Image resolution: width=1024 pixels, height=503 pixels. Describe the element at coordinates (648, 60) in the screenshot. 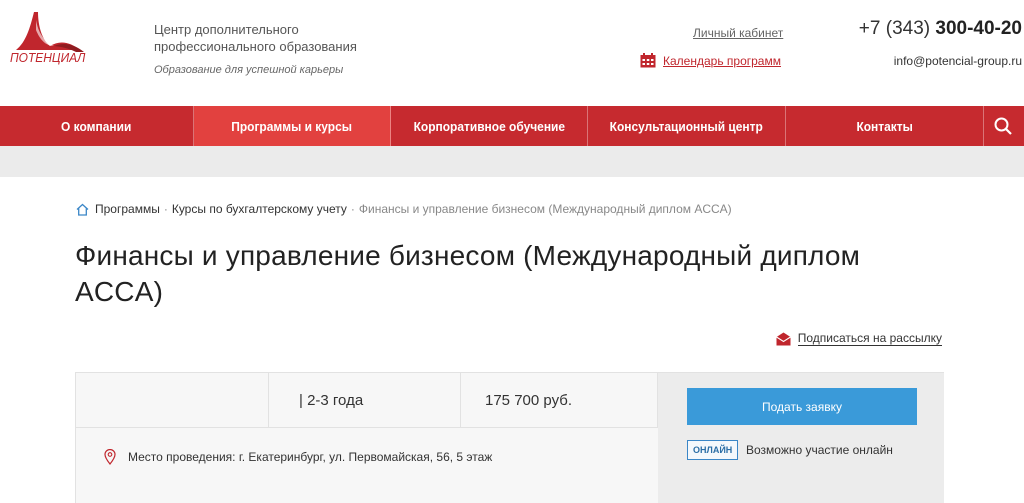

I see `calendar-icon` at that location.